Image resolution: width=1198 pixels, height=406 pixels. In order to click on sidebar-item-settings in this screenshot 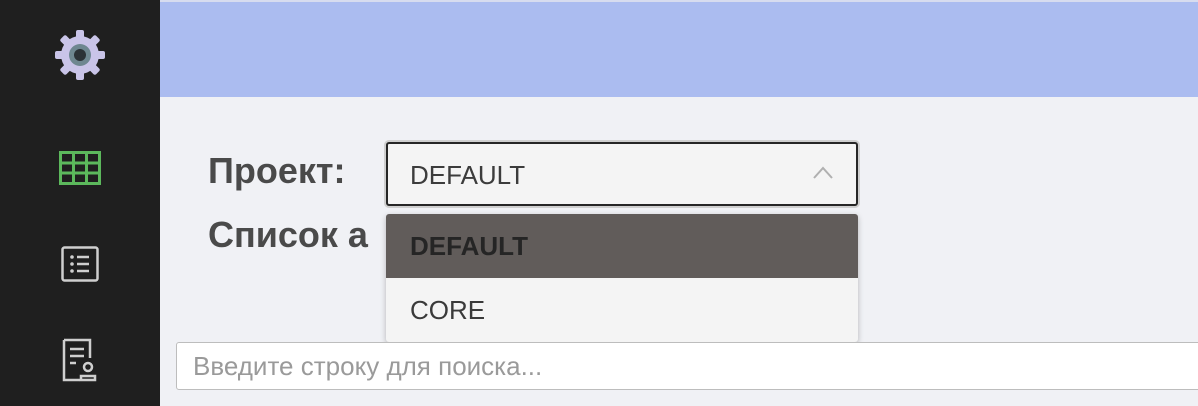, I will do `click(80, 57)`.